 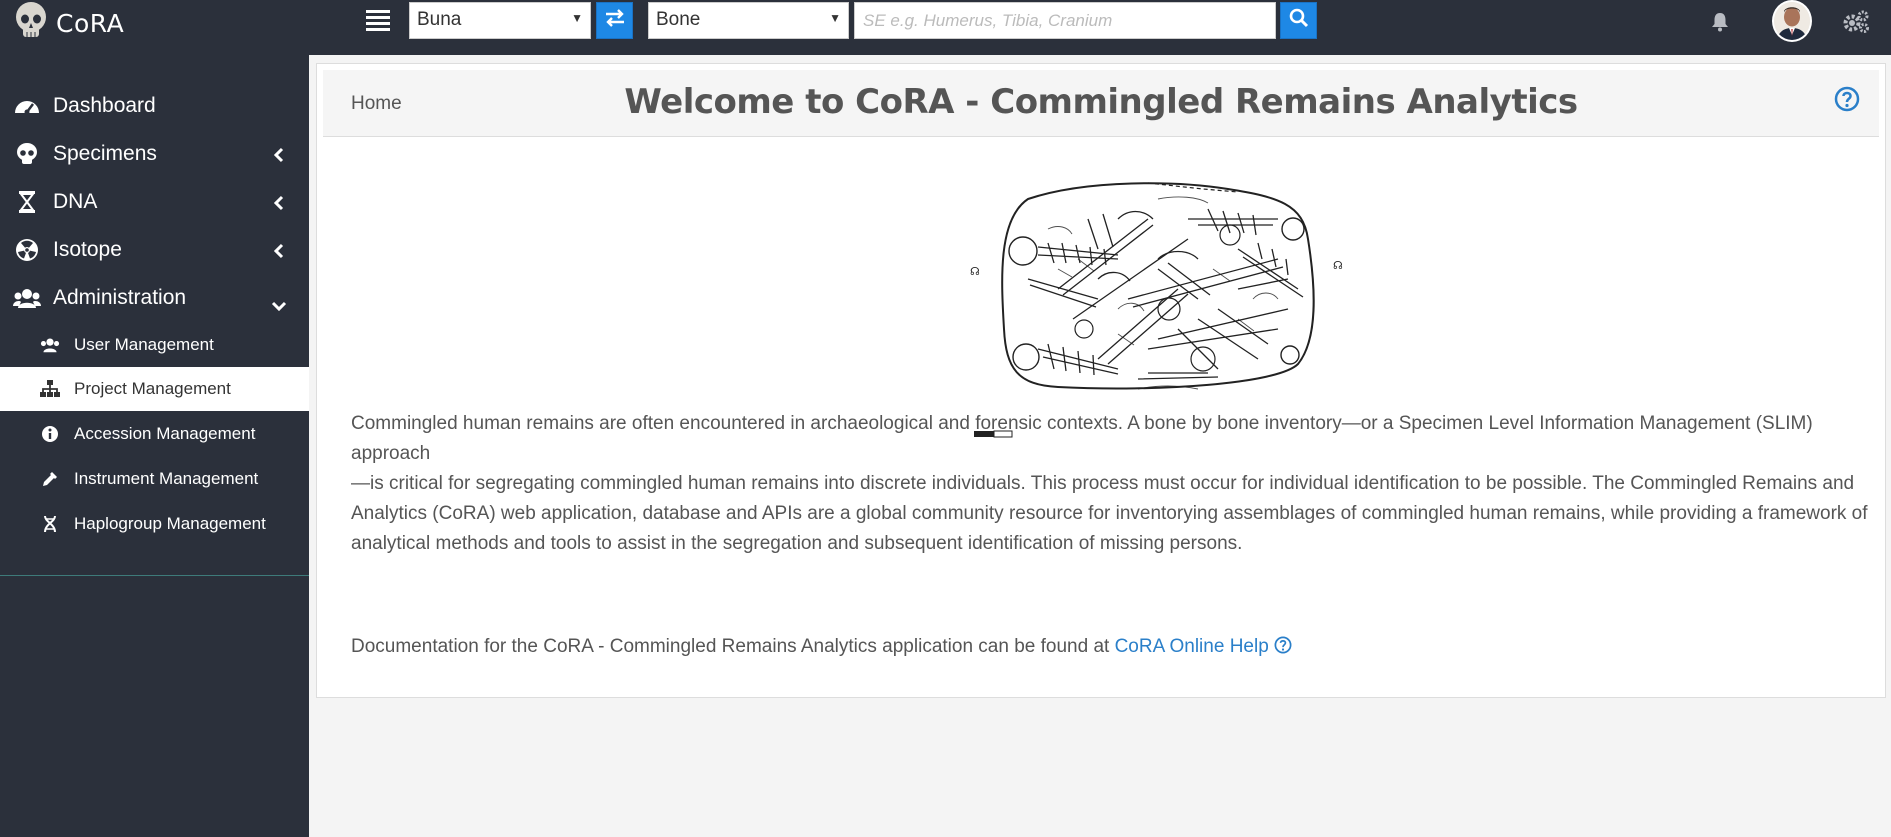 I want to click on sidebar-subitem-project-management: Project Management, so click(x=154, y=389).